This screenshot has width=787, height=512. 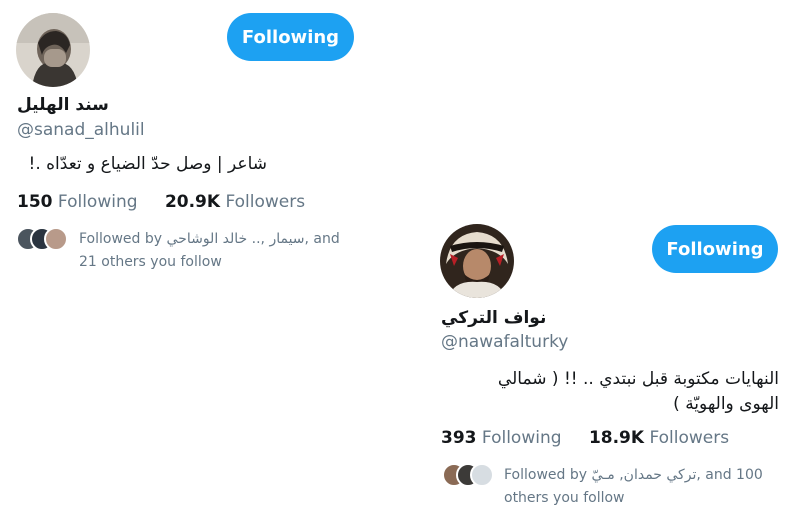 I want to click on profile-stats: 393 Following 18.9K Followers, so click(x=596, y=438).